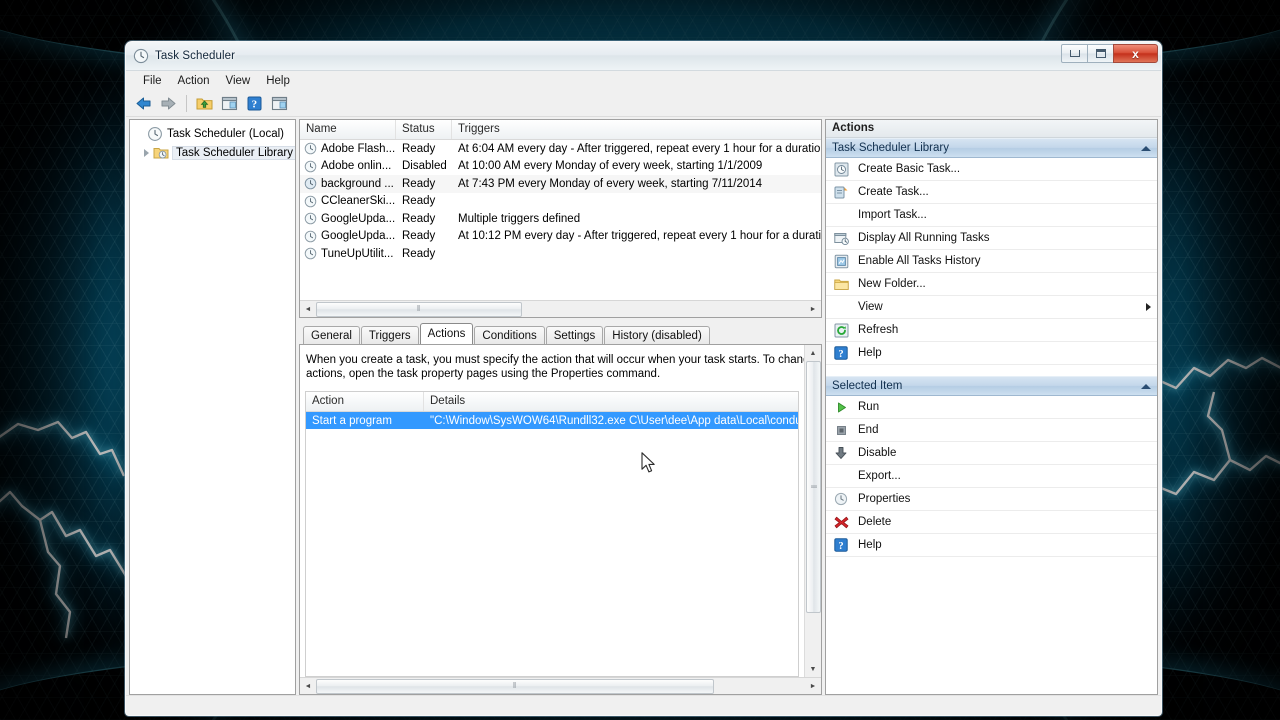 The width and height of the screenshot is (1280, 720). I want to click on show-hide-console-tree-button, so click(229, 104).